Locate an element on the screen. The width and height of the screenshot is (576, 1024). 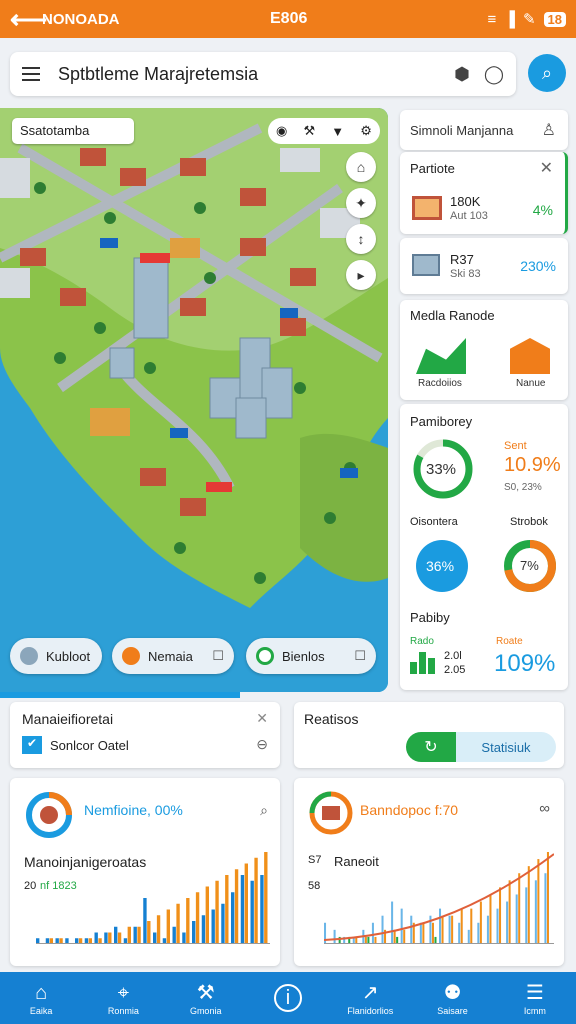
link-icon: ∞ is located at coordinates (544, 808).